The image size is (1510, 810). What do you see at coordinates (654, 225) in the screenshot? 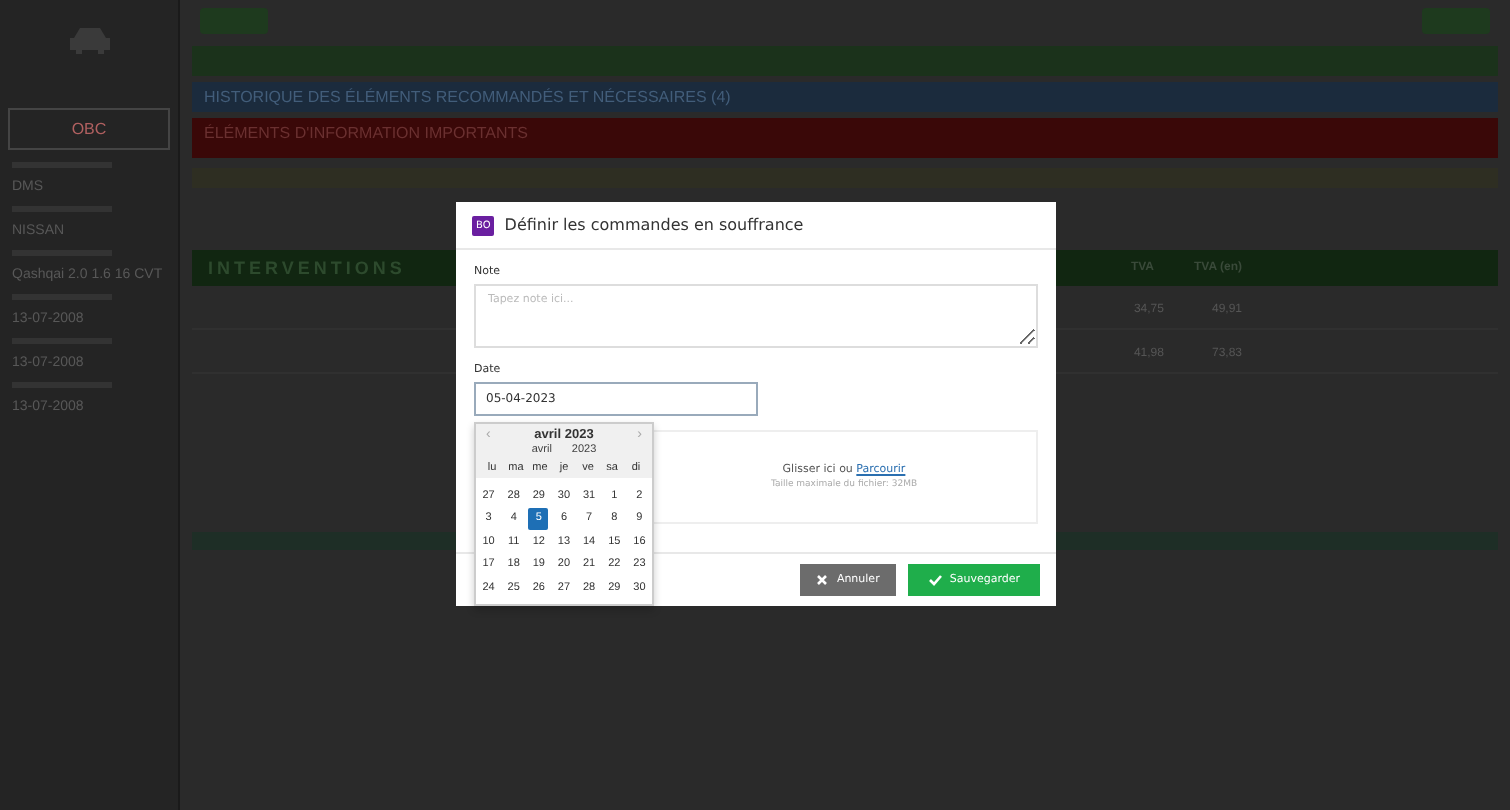
I see `dialog-title: Définir les commandes en souffrance` at bounding box center [654, 225].